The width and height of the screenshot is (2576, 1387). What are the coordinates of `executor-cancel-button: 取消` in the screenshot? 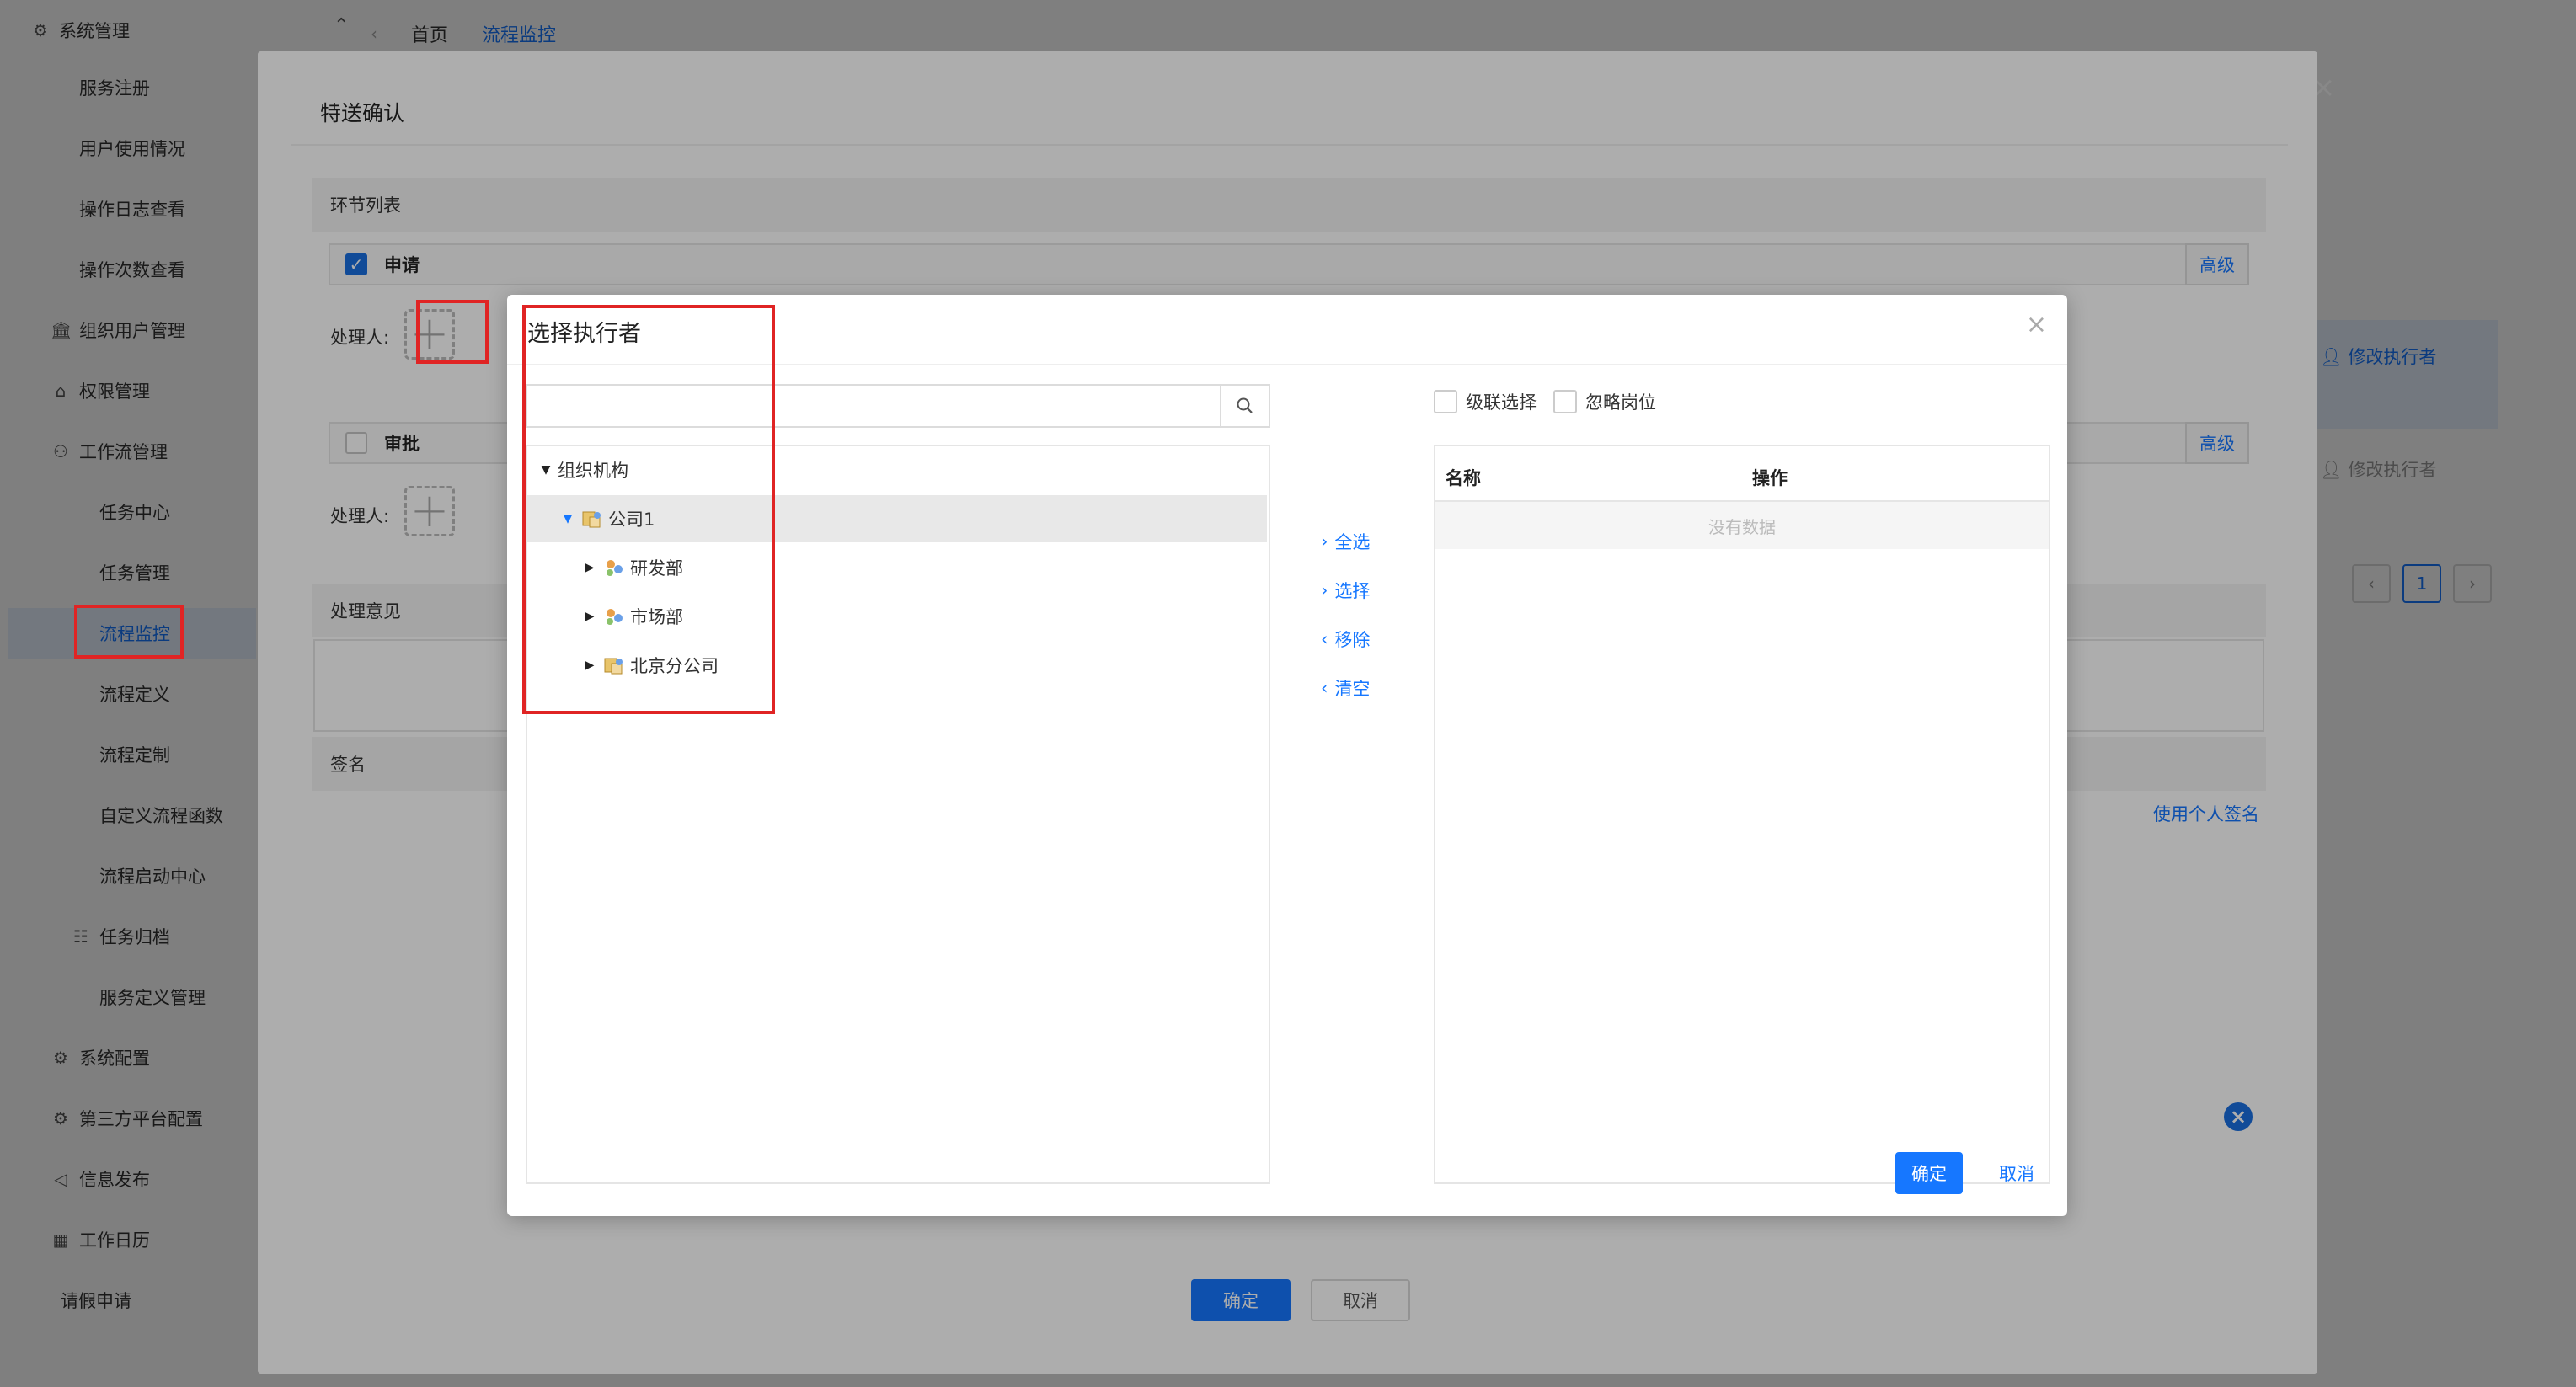 It's located at (2016, 1173).